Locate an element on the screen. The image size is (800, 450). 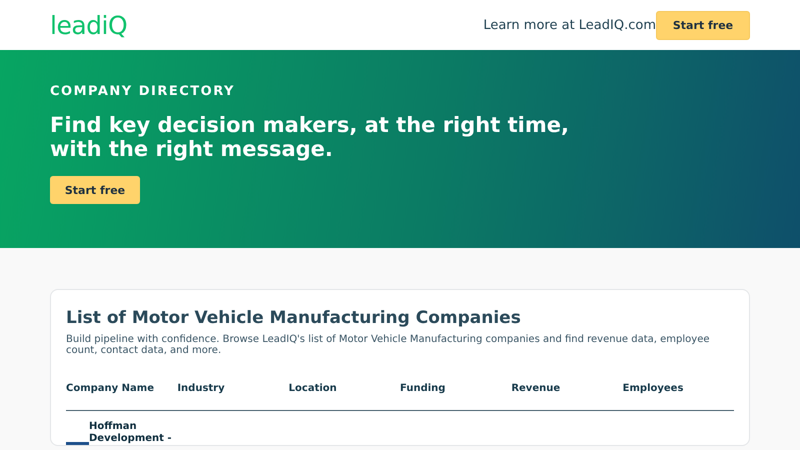
learn-more-link: Learn more at LeadIQ.com is located at coordinates (569, 25).